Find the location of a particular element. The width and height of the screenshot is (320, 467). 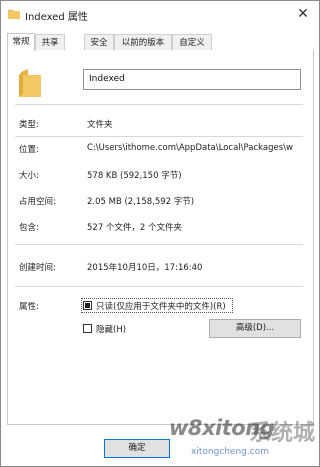

hidden-checkbox-label: 隐藏(H) is located at coordinates (111, 329).